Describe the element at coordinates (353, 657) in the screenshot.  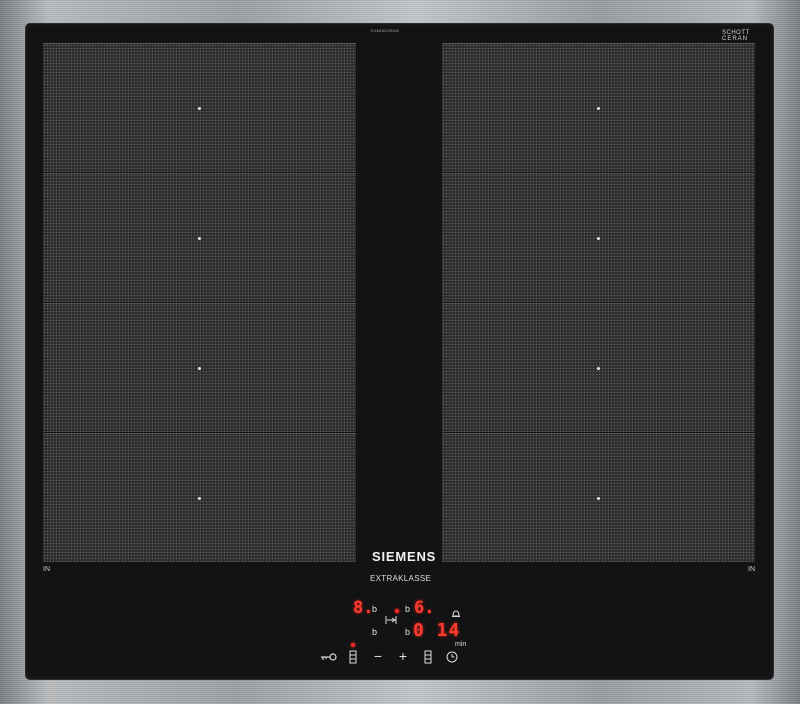
I see `left-zone-select-icon` at that location.